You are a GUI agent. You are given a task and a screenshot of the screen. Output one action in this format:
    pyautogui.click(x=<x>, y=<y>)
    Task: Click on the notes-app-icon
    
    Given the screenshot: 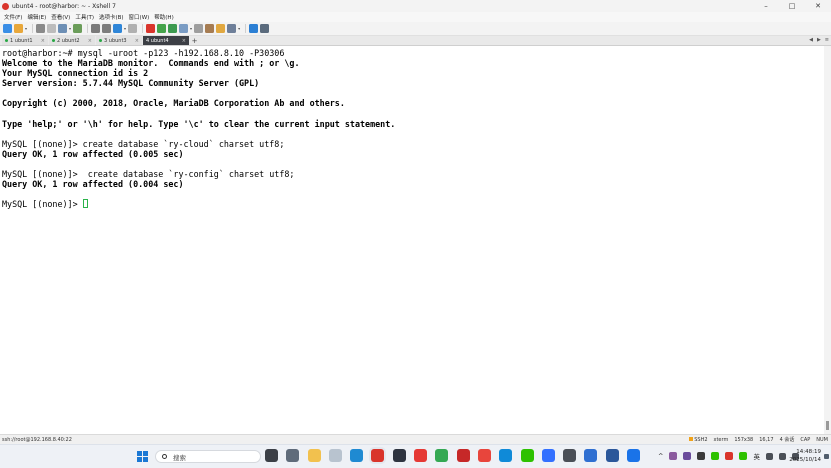 What is the action you would take?
    pyautogui.click(x=463, y=455)
    